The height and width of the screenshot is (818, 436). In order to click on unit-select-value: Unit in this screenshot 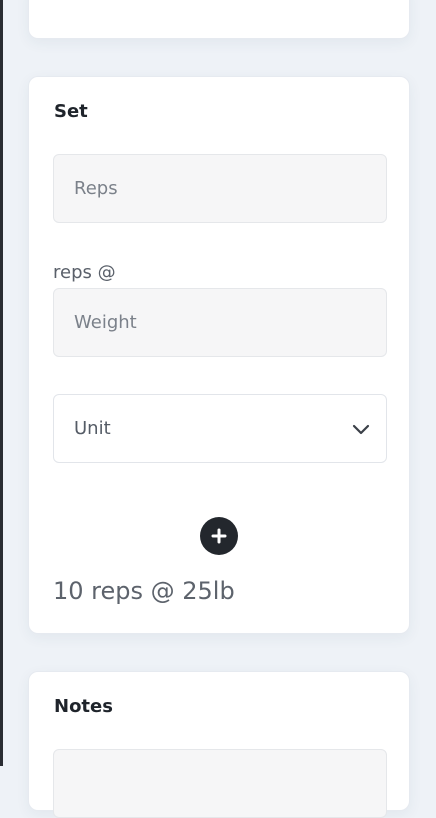, I will do `click(92, 428)`.